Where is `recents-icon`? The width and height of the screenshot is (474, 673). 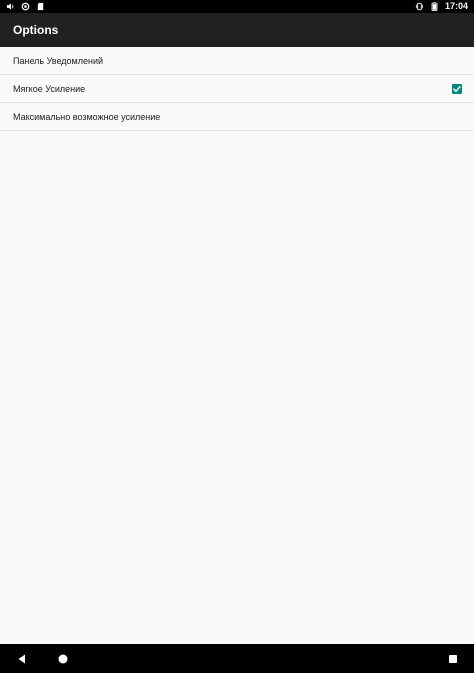
recents-icon is located at coordinates (453, 658).